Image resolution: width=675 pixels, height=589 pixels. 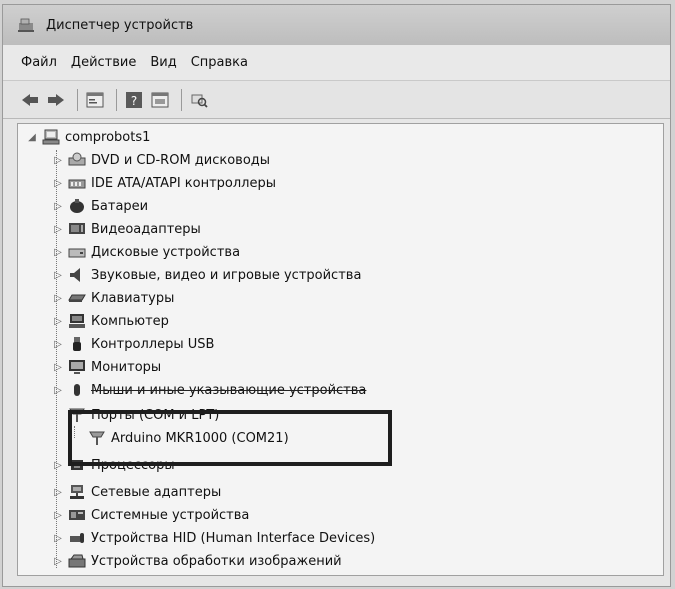 What do you see at coordinates (103, 62) in the screenshot?
I see `menu-action: Действие` at bounding box center [103, 62].